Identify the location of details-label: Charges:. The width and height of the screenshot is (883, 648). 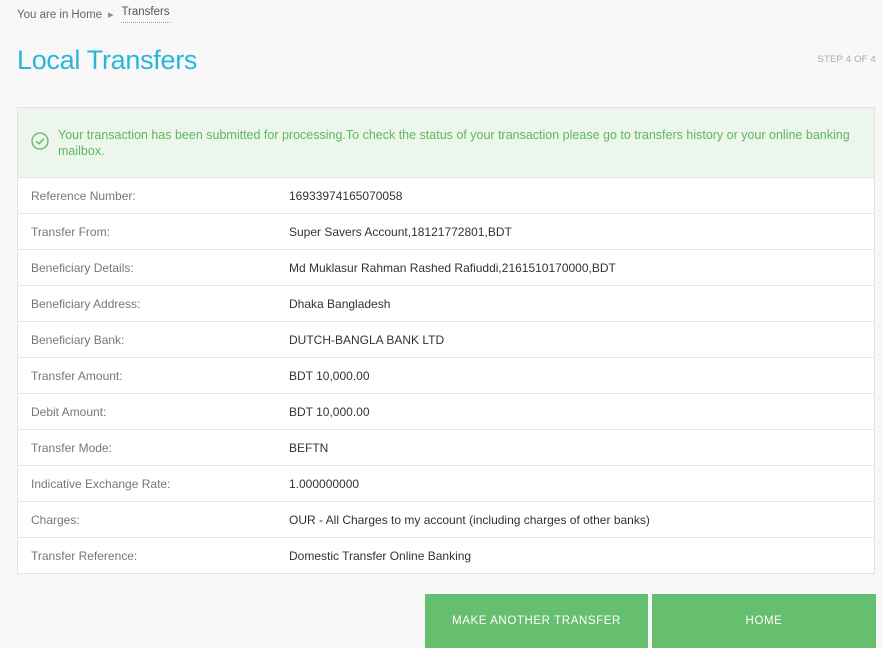
(55, 519).